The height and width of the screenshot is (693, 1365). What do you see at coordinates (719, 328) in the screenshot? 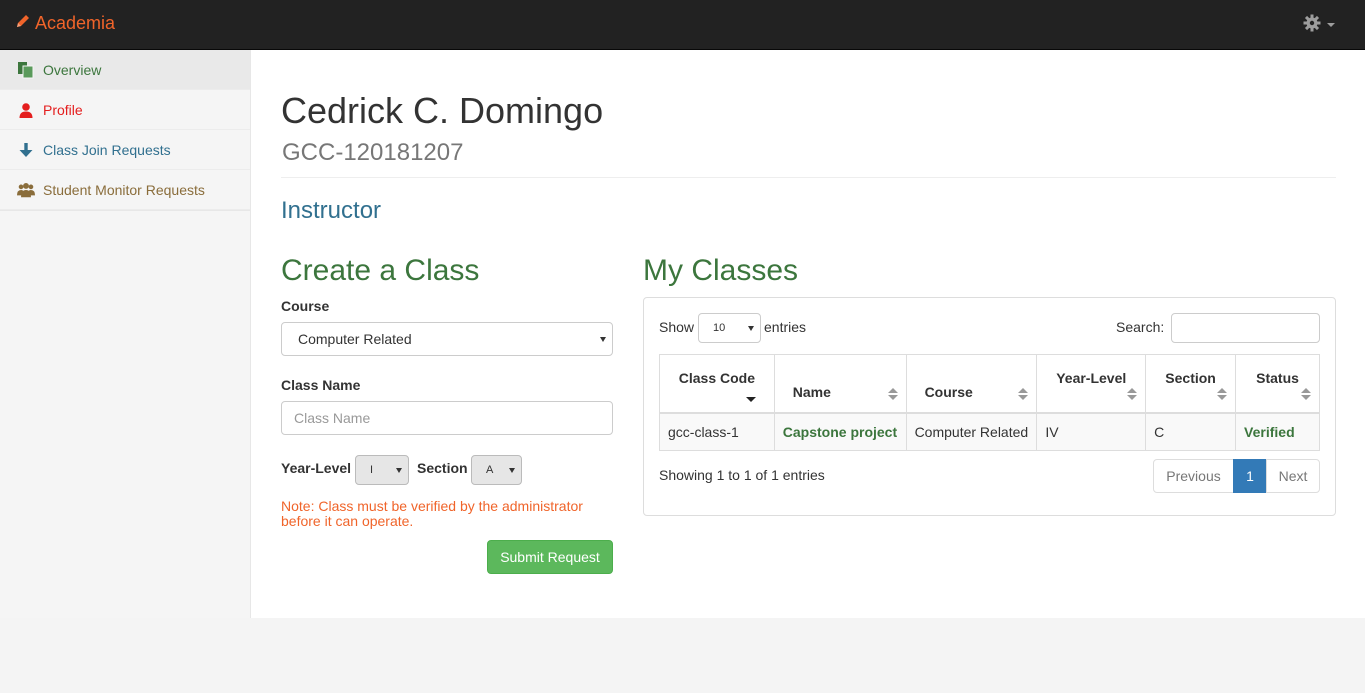
I see `entries-value: 10` at bounding box center [719, 328].